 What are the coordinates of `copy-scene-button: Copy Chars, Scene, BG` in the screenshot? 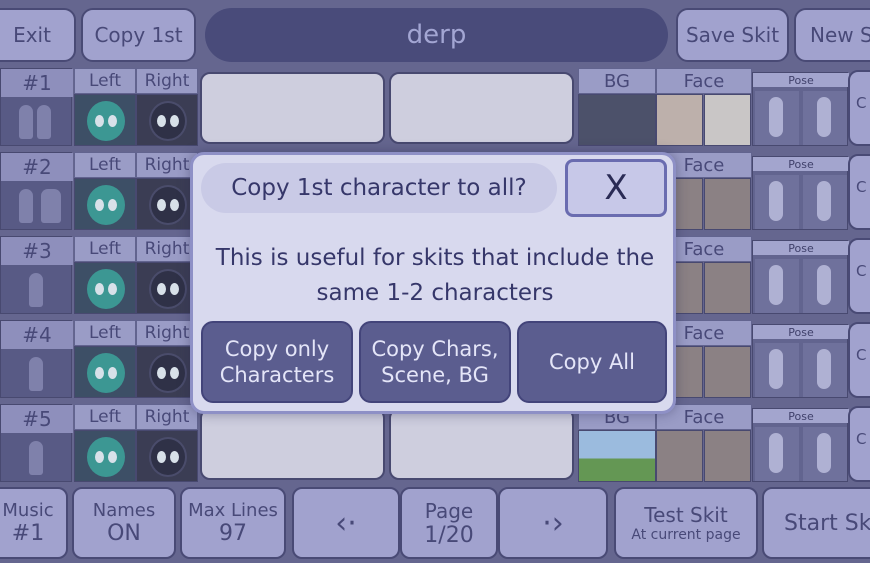 It's located at (435, 362).